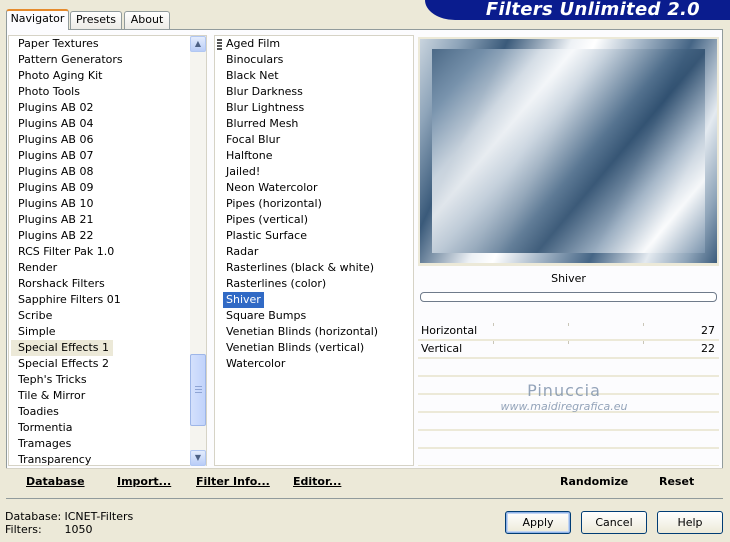  I want to click on filters-count-label: Filters:, so click(23, 529).